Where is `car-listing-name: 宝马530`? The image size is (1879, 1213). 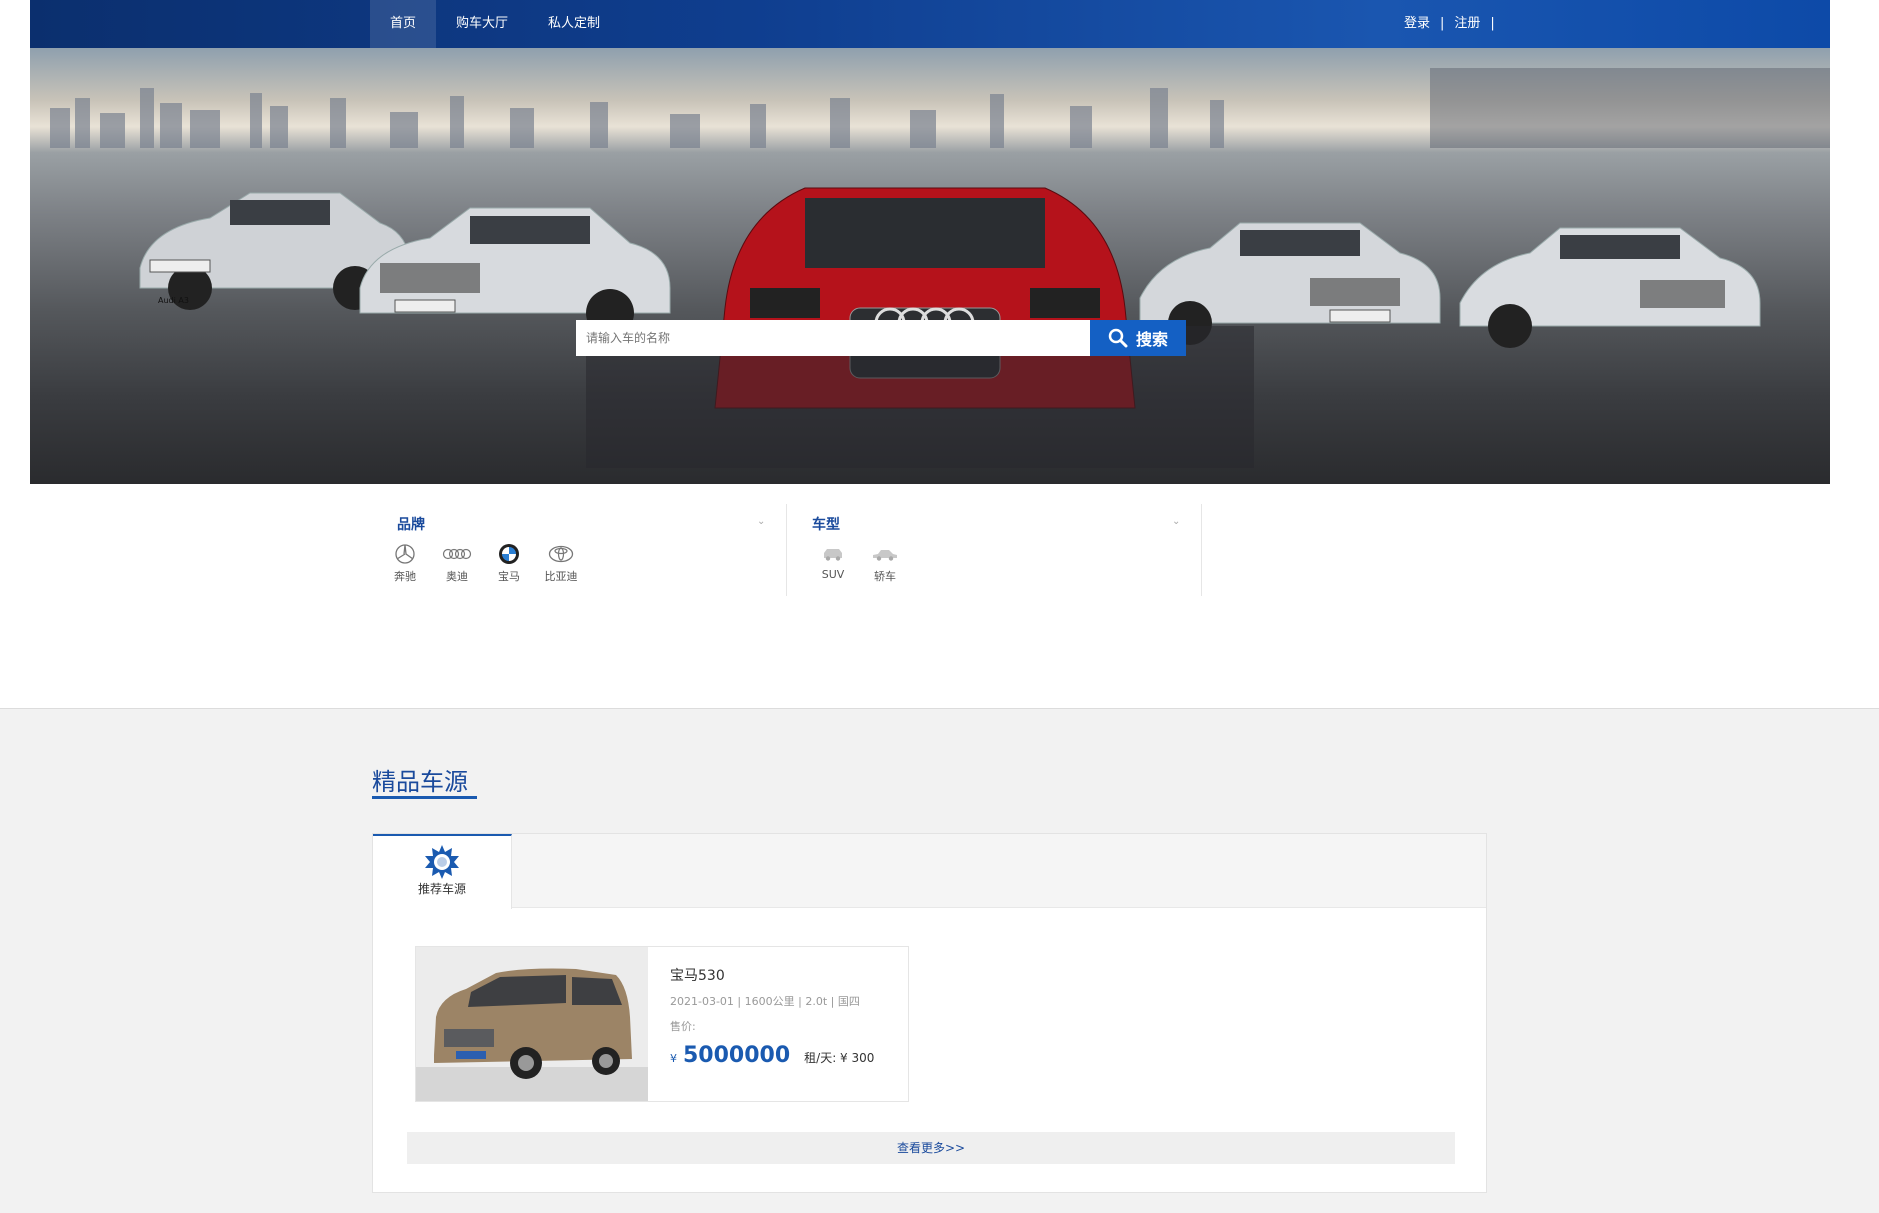 car-listing-name: 宝马530 is located at coordinates (697, 975).